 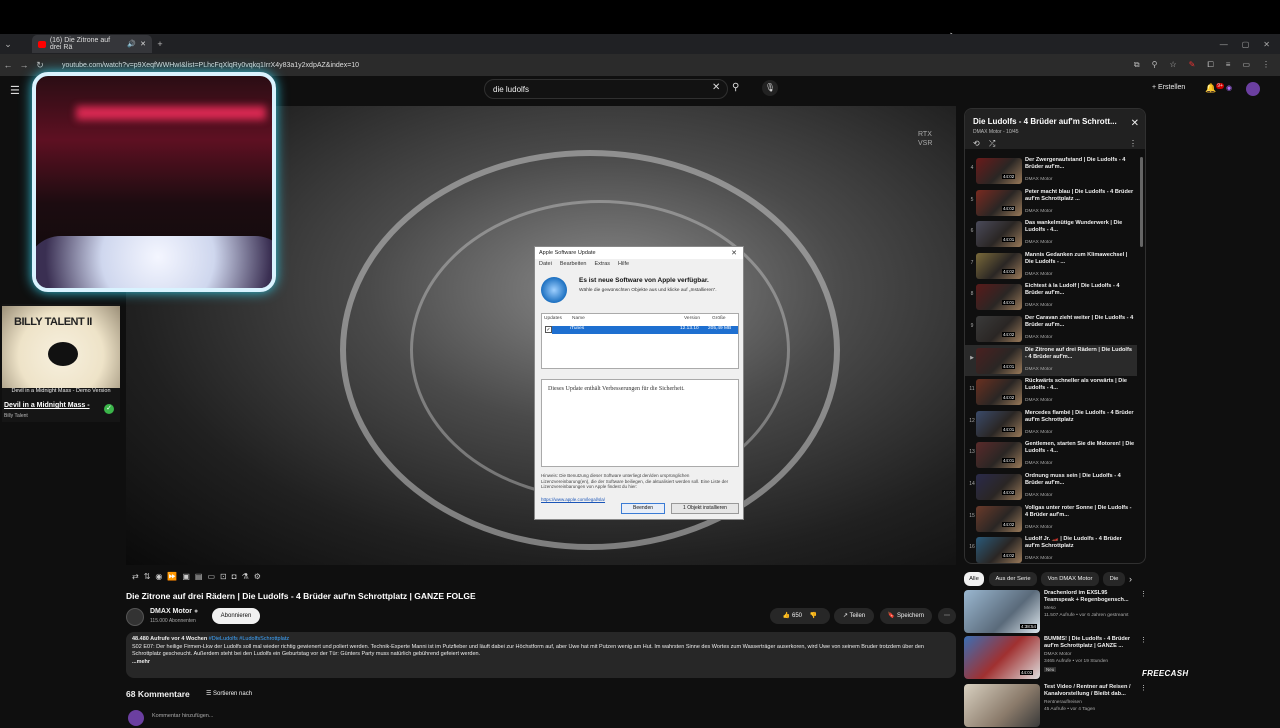 What do you see at coordinates (735, 87) in the screenshot?
I see `search-icon: ⚲` at bounding box center [735, 87].